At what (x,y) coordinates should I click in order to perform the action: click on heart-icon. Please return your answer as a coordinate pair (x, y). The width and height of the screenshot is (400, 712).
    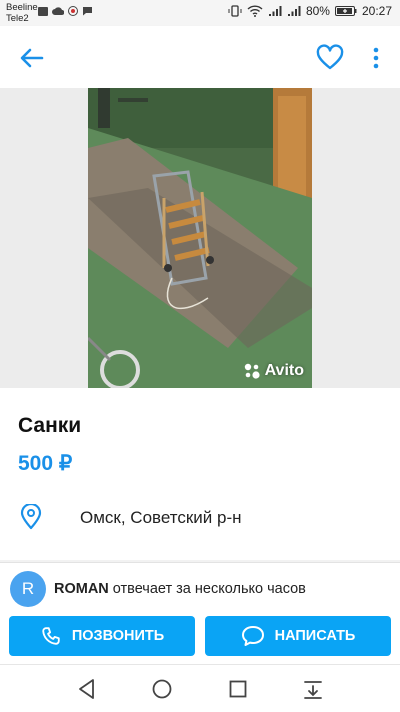
    Looking at the image, I should click on (330, 57).